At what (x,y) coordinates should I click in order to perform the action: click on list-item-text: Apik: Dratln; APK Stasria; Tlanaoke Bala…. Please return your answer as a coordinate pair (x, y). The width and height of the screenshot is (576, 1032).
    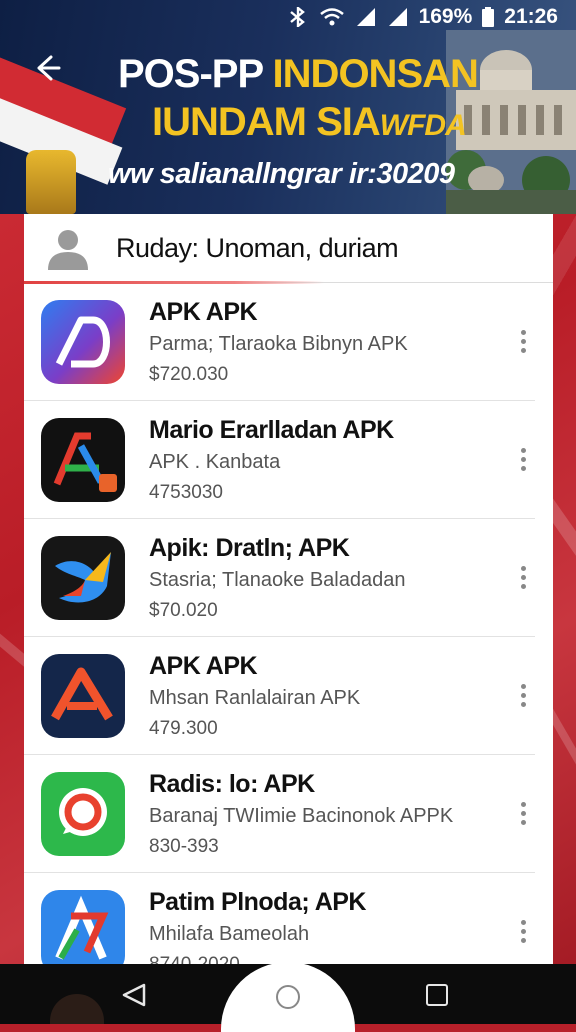
    Looking at the image, I should click on (330, 578).